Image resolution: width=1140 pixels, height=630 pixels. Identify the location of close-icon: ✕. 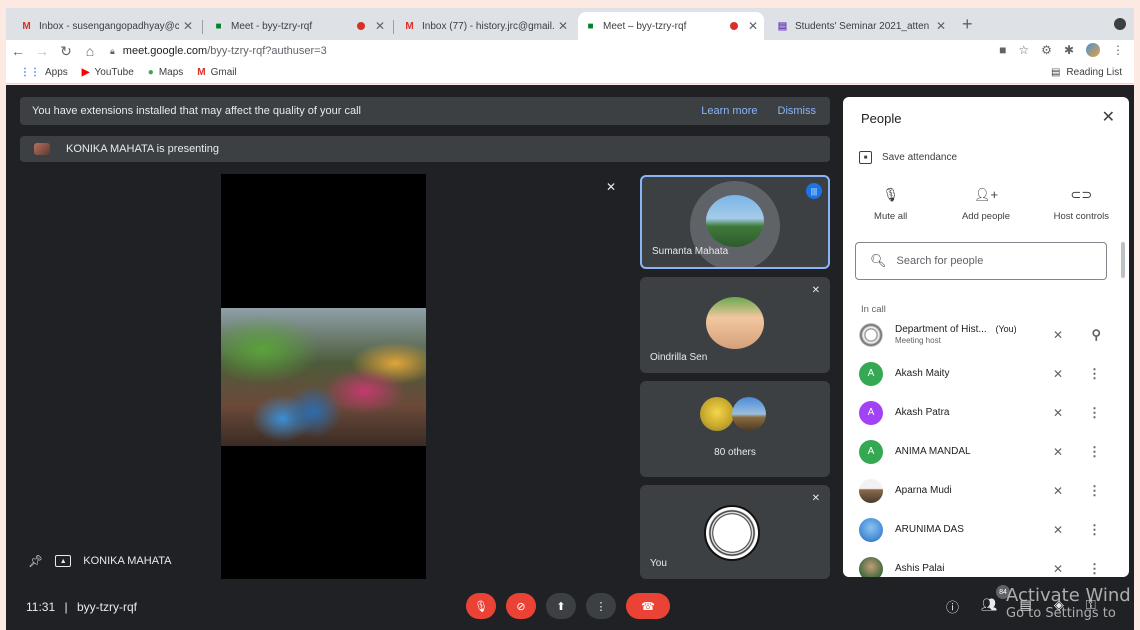
(1108, 117).